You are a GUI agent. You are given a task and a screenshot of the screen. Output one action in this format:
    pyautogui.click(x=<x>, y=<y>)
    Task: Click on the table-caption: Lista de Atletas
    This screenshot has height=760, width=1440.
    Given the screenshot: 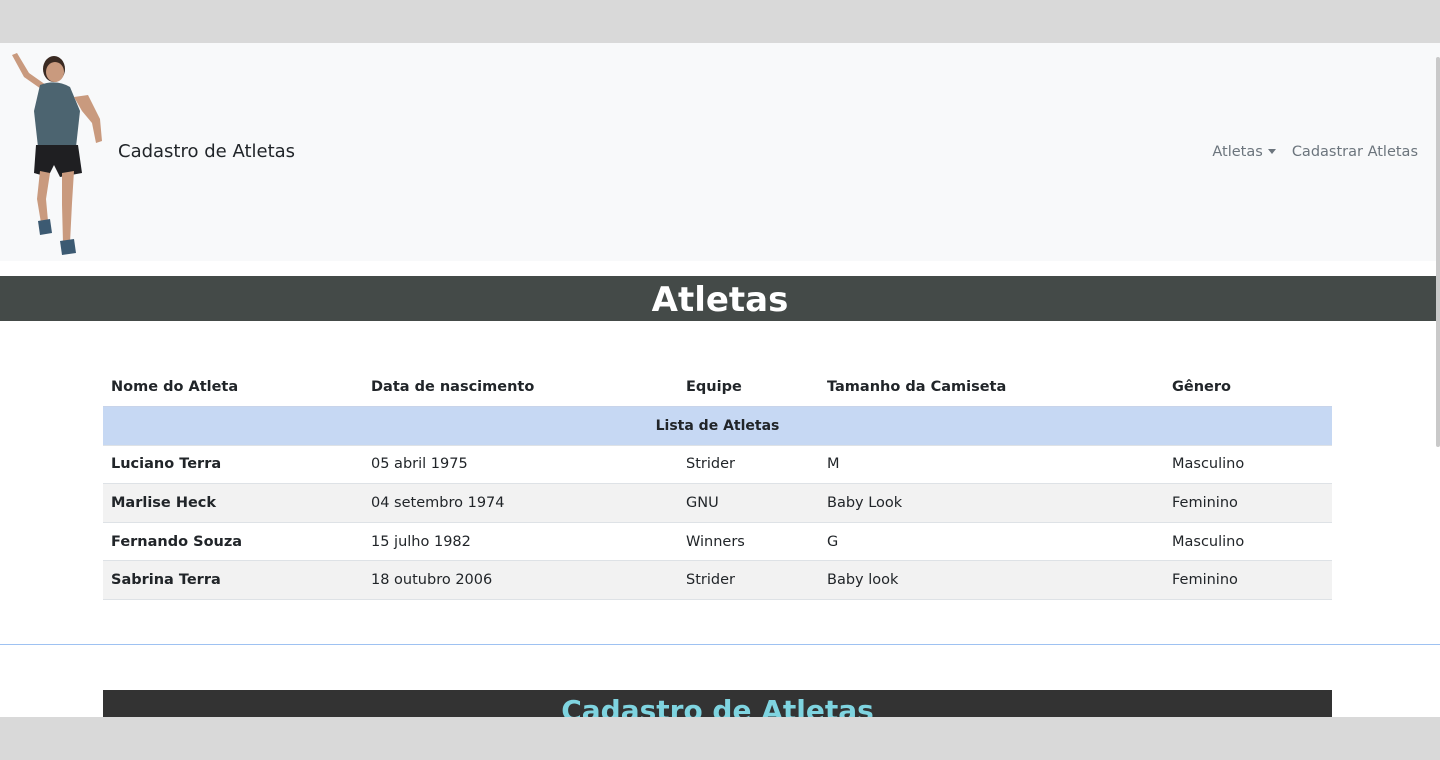 What is the action you would take?
    pyautogui.click(x=717, y=426)
    